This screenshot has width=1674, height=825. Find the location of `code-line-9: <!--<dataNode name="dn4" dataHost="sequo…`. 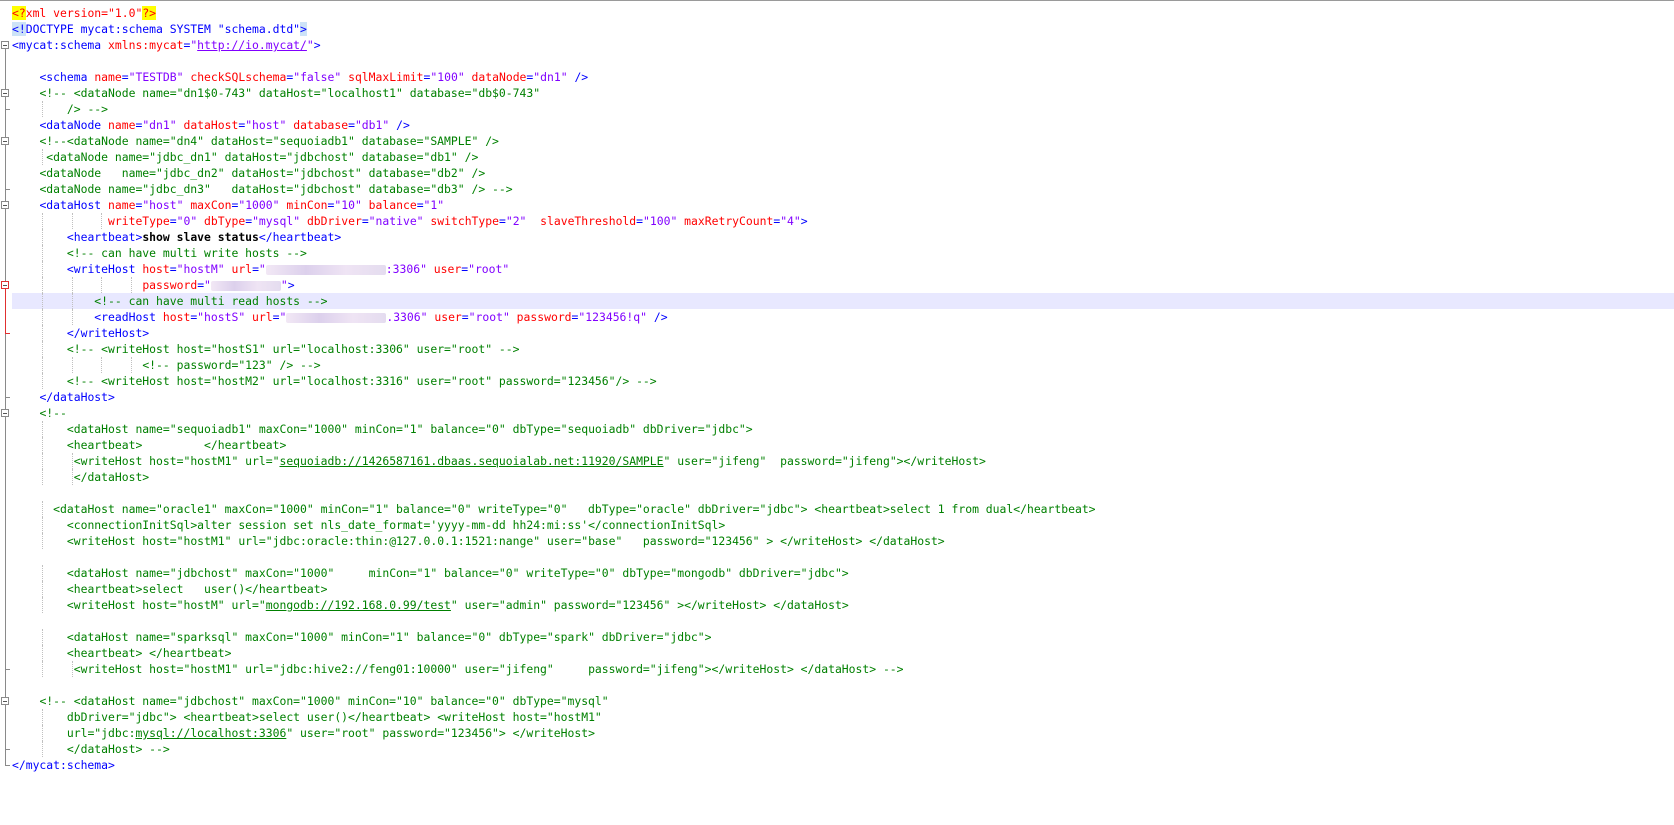

code-line-9: <!--<dataNode name="dn4" dataHost="sequo… is located at coordinates (843, 141).